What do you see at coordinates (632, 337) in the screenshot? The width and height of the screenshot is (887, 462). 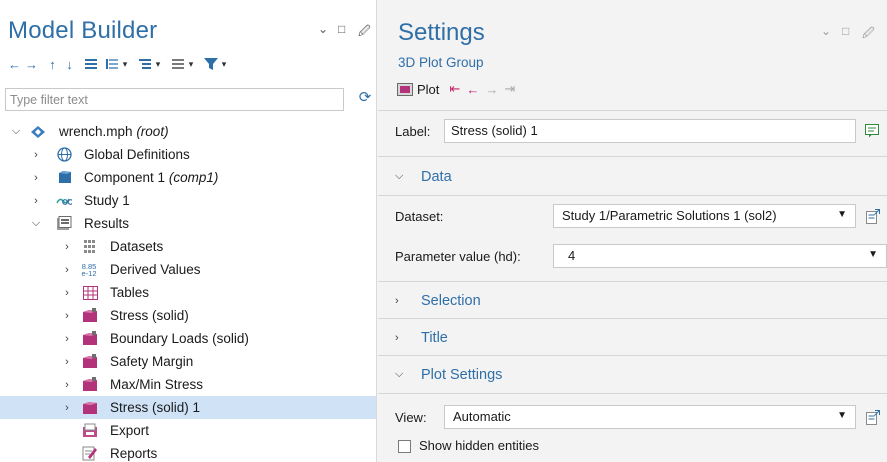 I see `section-title-header: › Title` at bounding box center [632, 337].